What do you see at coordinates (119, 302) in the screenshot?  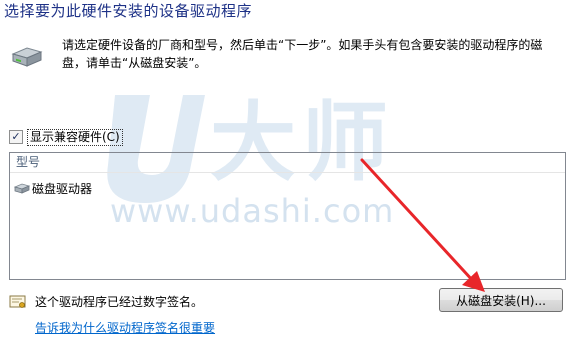 I see `signature-status: 这个驱动程序已经过数字签名。` at bounding box center [119, 302].